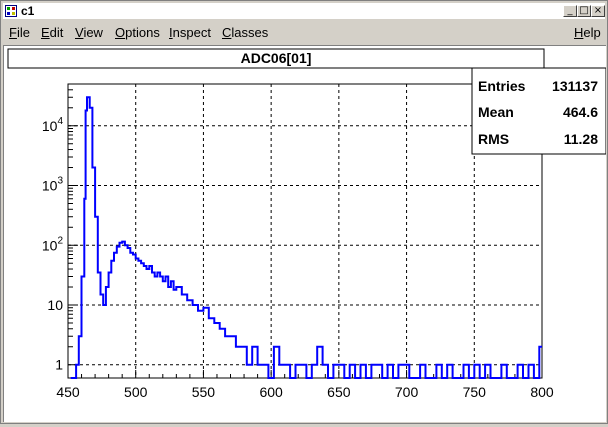 The image size is (608, 427). I want to click on menu-file: File, so click(19, 32).